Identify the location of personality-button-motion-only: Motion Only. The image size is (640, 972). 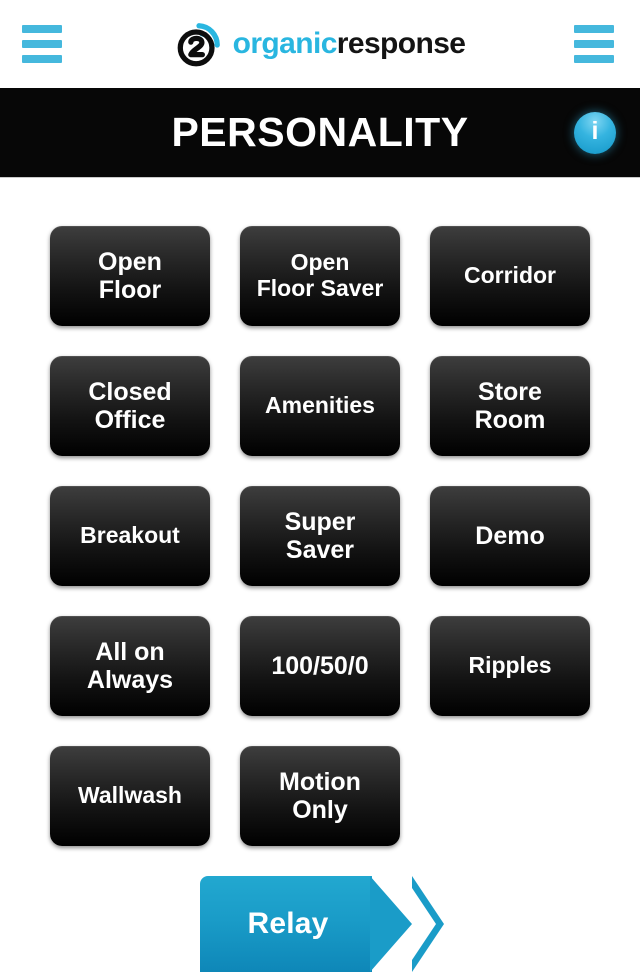
(320, 796).